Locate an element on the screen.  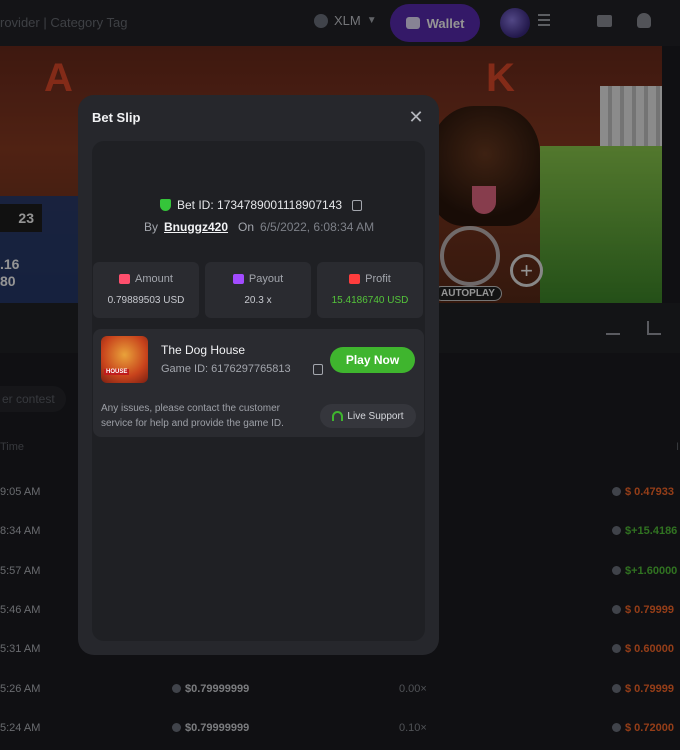
bet-id: Bet ID: 1734789001118907143 is located at coordinates (260, 205).